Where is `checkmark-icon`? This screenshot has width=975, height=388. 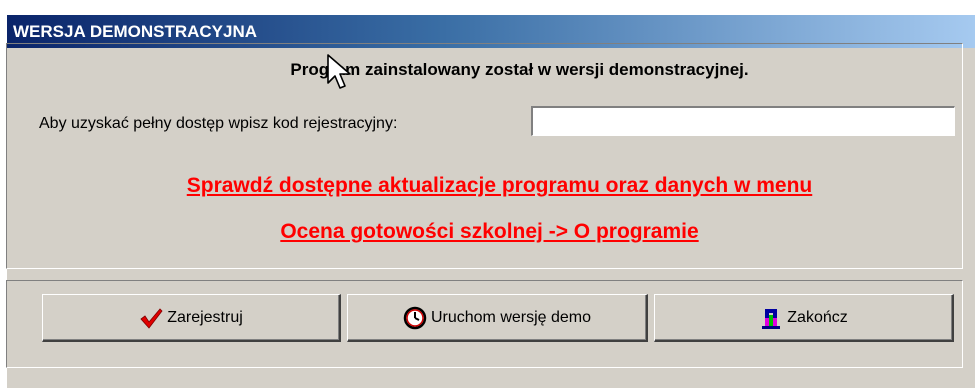 checkmark-icon is located at coordinates (151, 318).